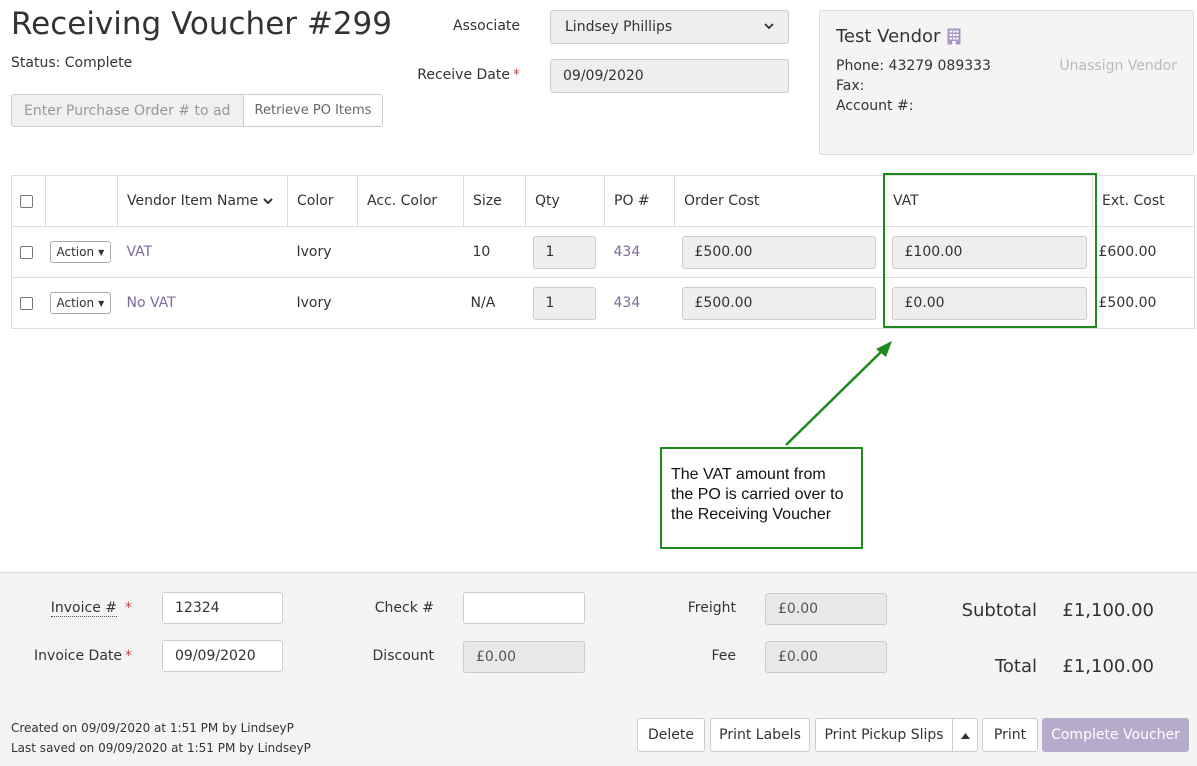 The height and width of the screenshot is (766, 1197). I want to click on print-button: Print, so click(1010, 735).